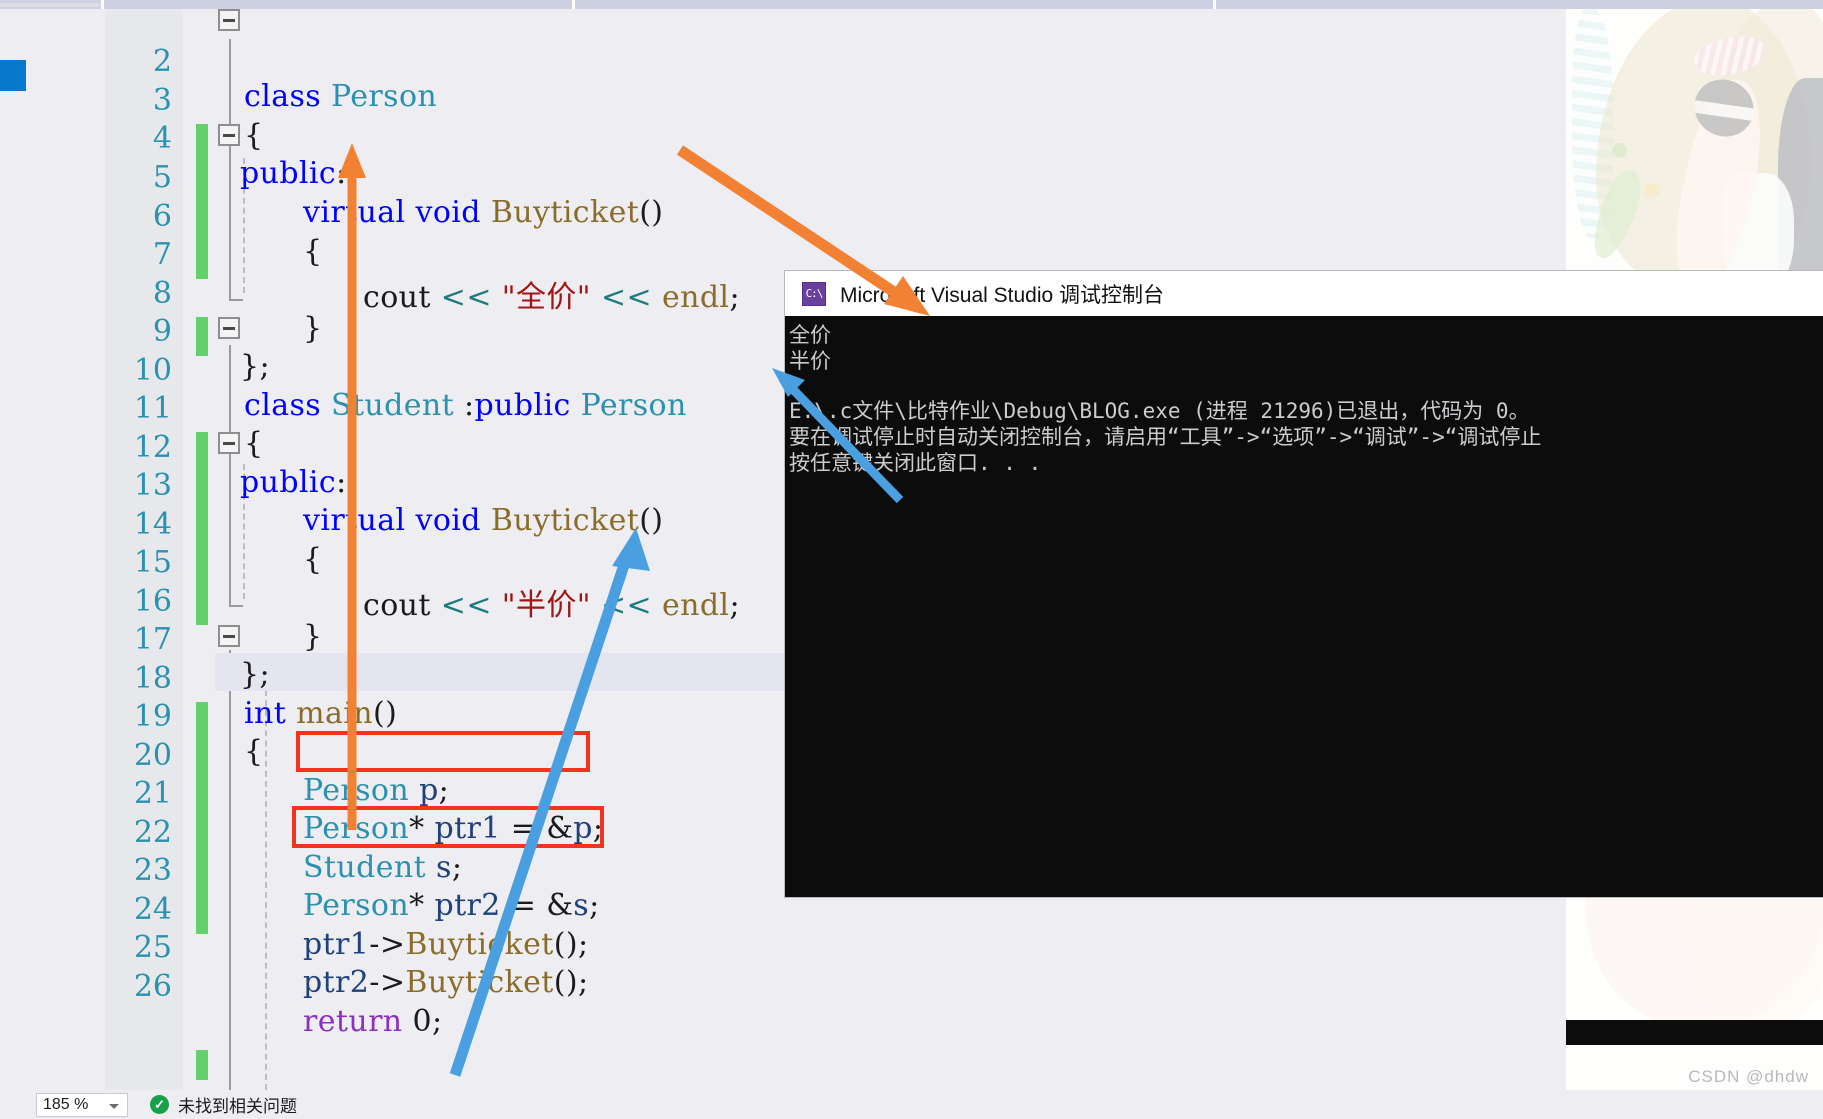  Describe the element at coordinates (159, 1104) in the screenshot. I see `check-circle-icon: ✓` at that location.